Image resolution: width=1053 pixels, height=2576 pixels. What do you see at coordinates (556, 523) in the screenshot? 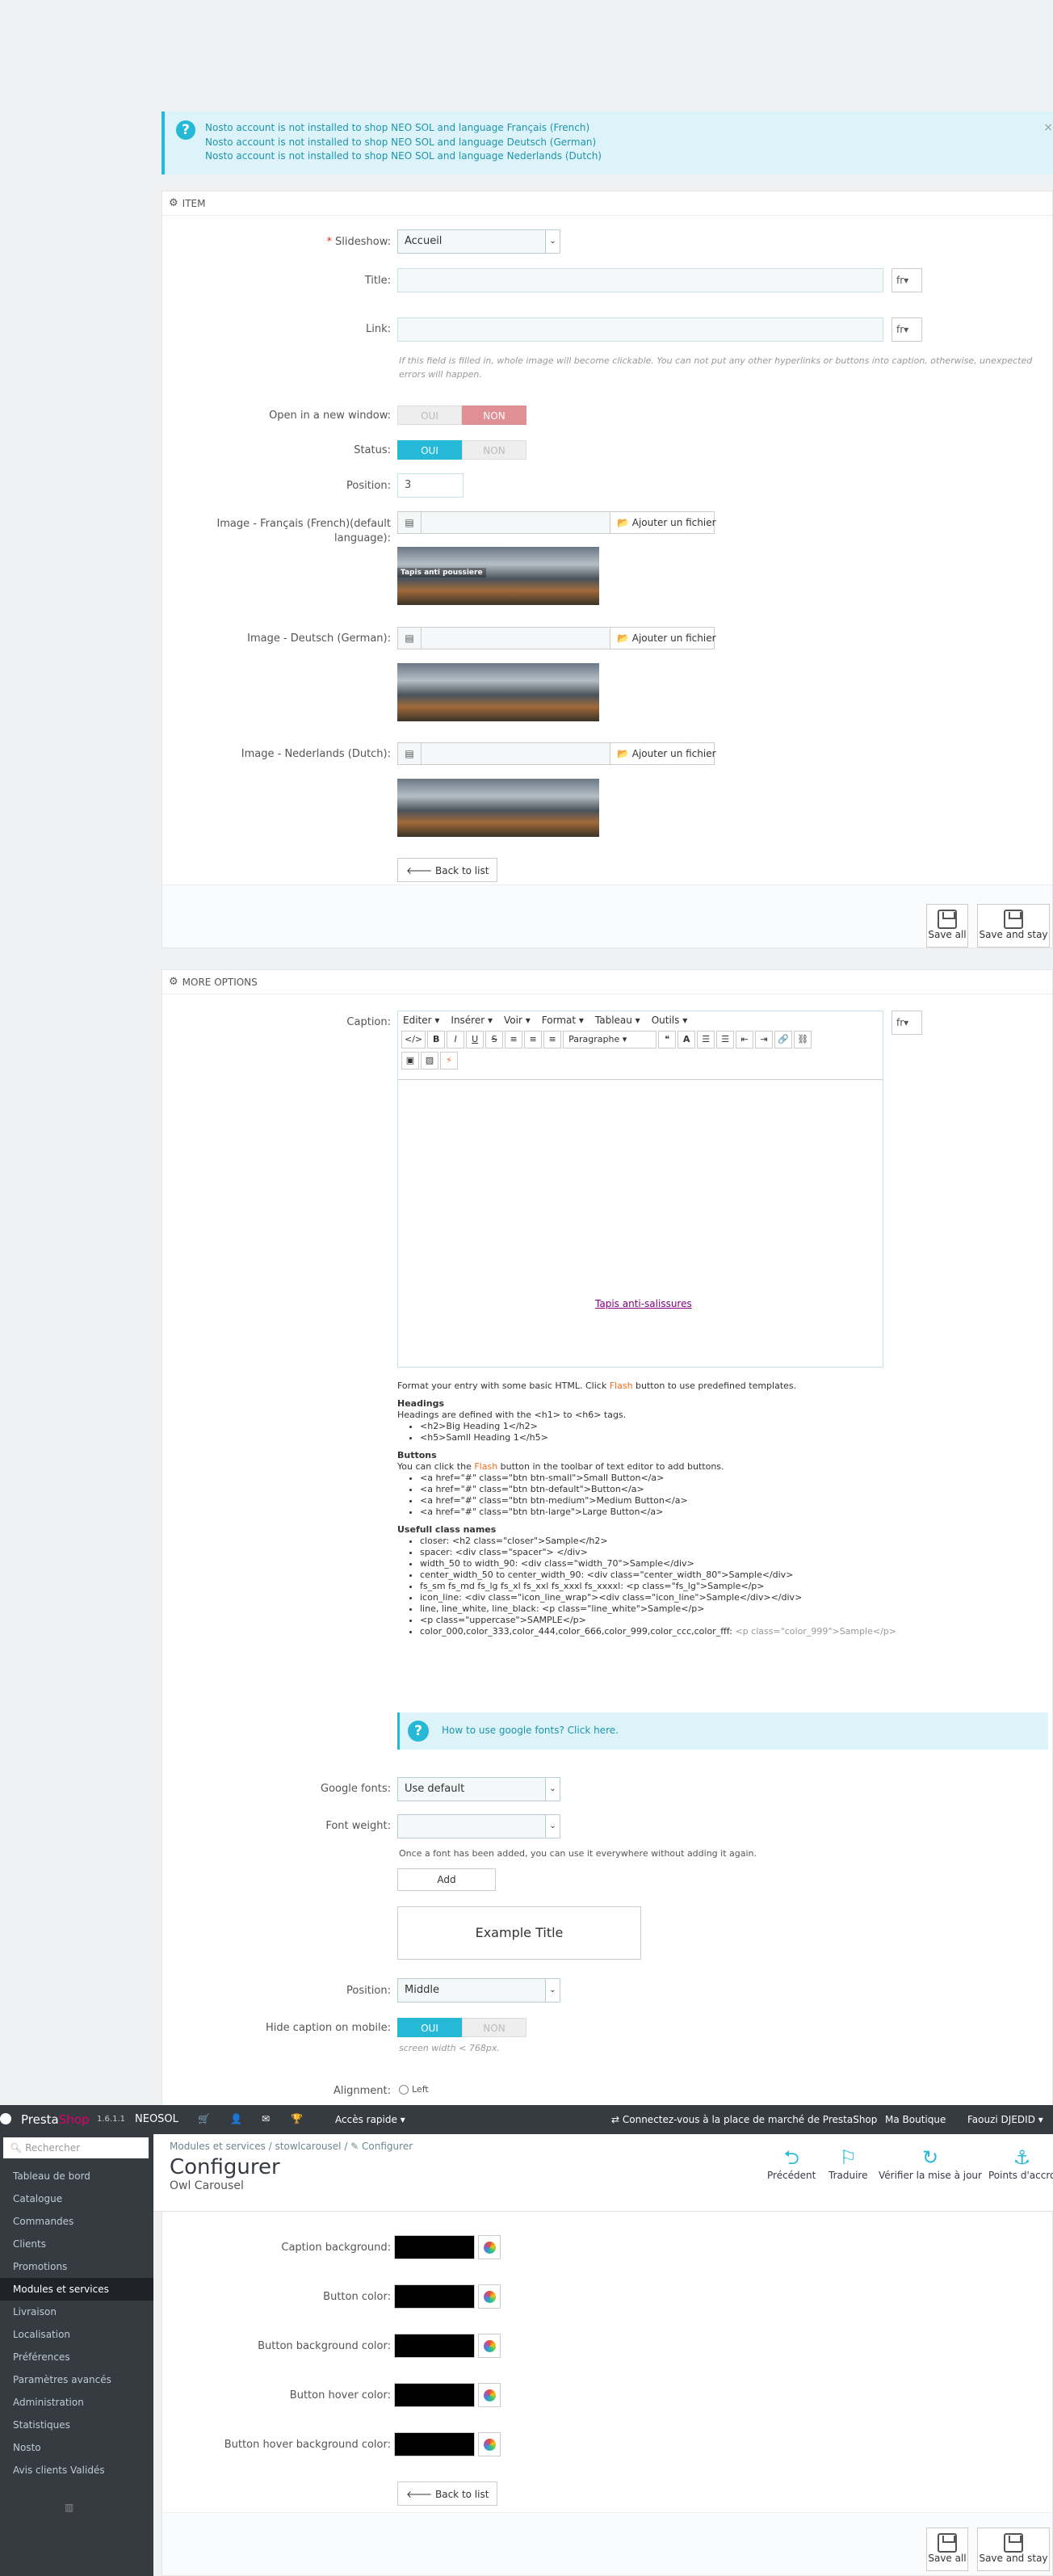
I see `image-fr-file: ▤ 📂 Ajouter un fichier` at bounding box center [556, 523].